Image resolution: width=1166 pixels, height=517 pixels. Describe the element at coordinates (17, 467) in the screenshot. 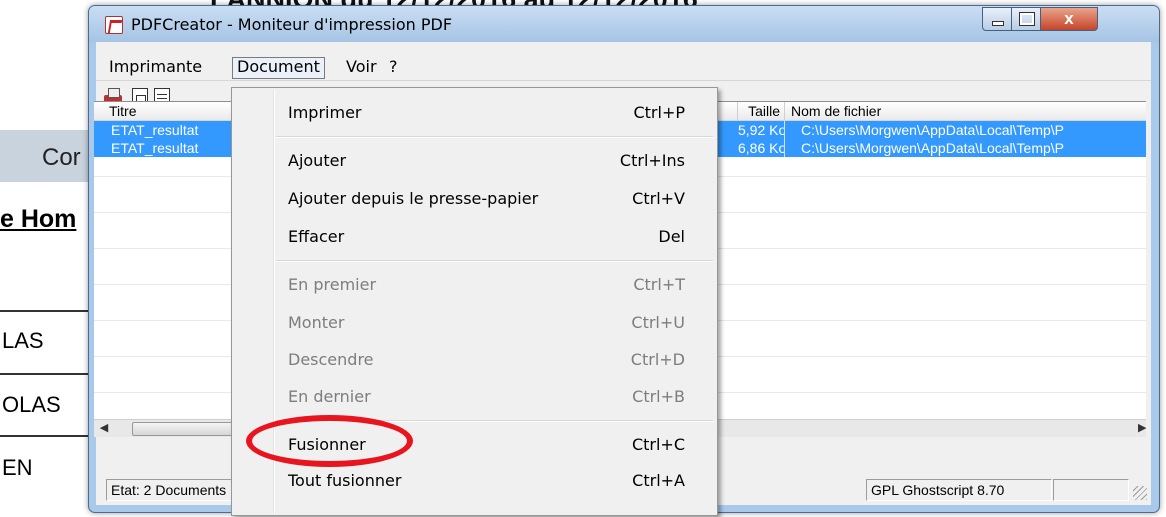

I see `background-name: EN` at that location.